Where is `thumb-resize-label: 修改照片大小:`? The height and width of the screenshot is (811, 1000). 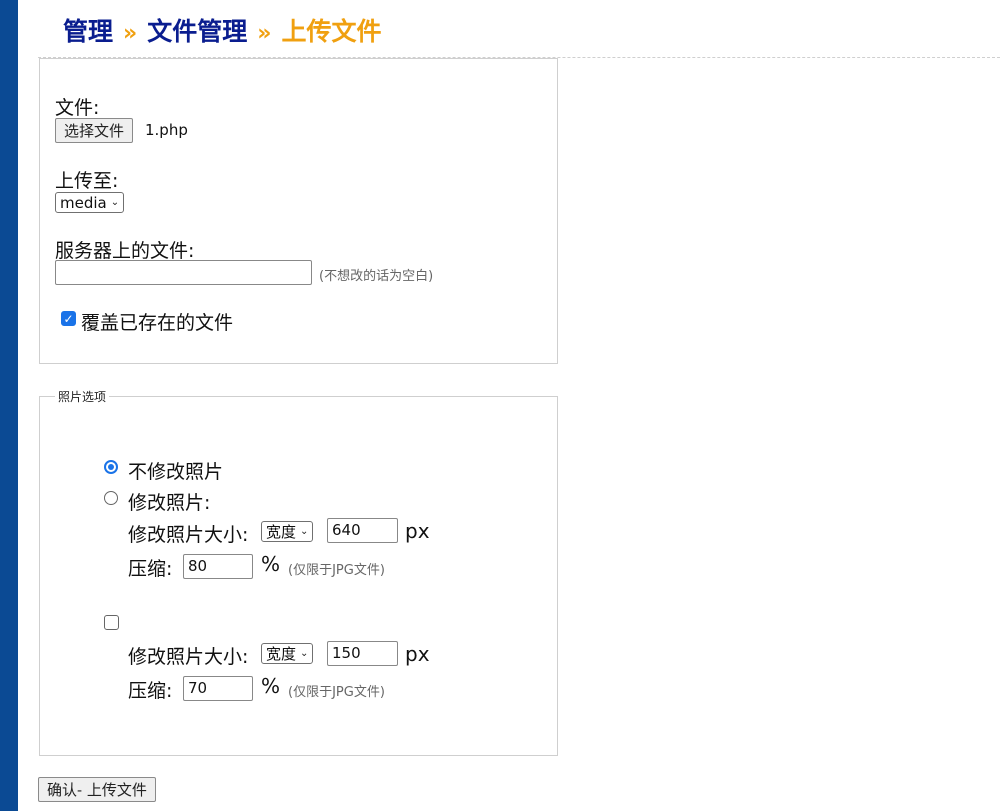
thumb-resize-label: 修改照片大小: is located at coordinates (188, 657).